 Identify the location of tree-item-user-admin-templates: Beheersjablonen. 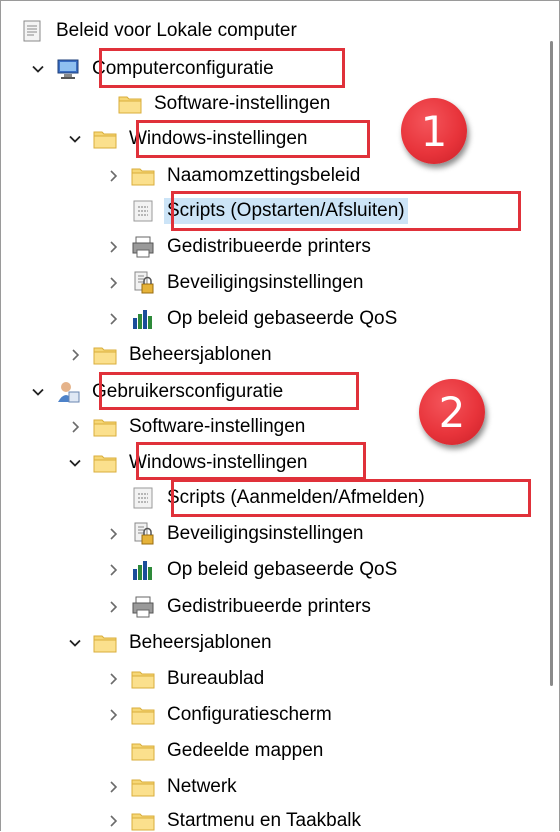
(170, 643).